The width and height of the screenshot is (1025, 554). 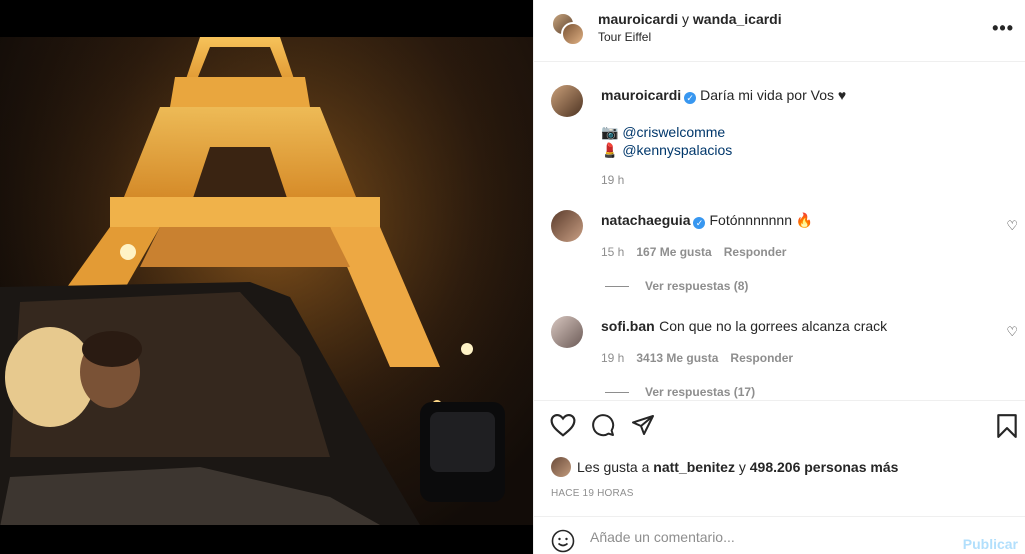 What do you see at coordinates (613, 467) in the screenshot?
I see `likes-prefix: Les gusta a` at bounding box center [613, 467].